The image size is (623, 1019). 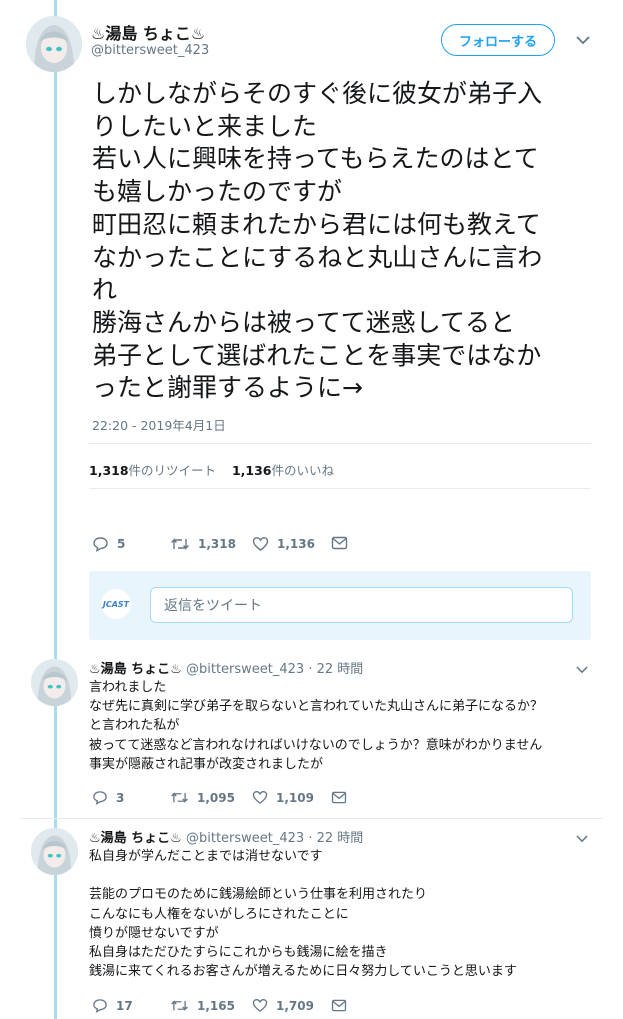 What do you see at coordinates (105, 290) in the screenshot?
I see `text-line: れ` at bounding box center [105, 290].